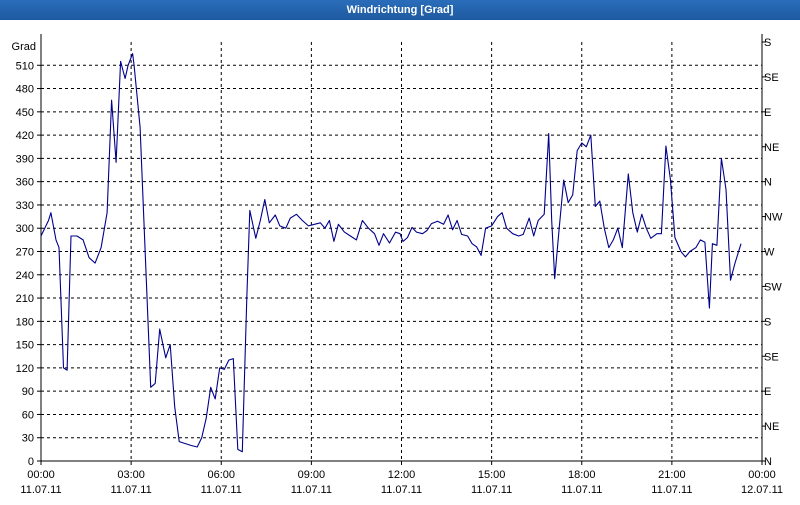 This screenshot has height=505, width=800. What do you see at coordinates (25, 136) in the screenshot?
I see `y-tick-label: 420` at bounding box center [25, 136].